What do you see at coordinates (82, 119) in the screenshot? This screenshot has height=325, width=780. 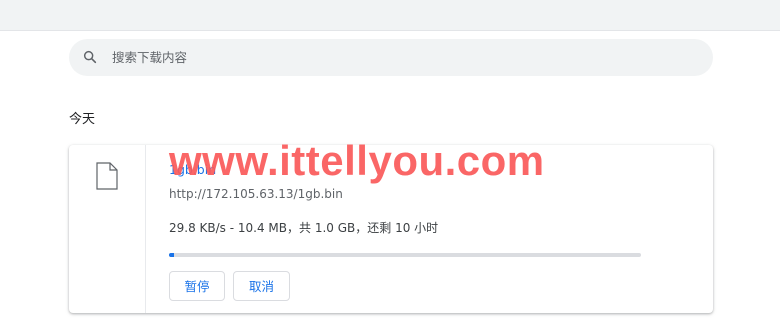 I see `date-section-title: 今天` at bounding box center [82, 119].